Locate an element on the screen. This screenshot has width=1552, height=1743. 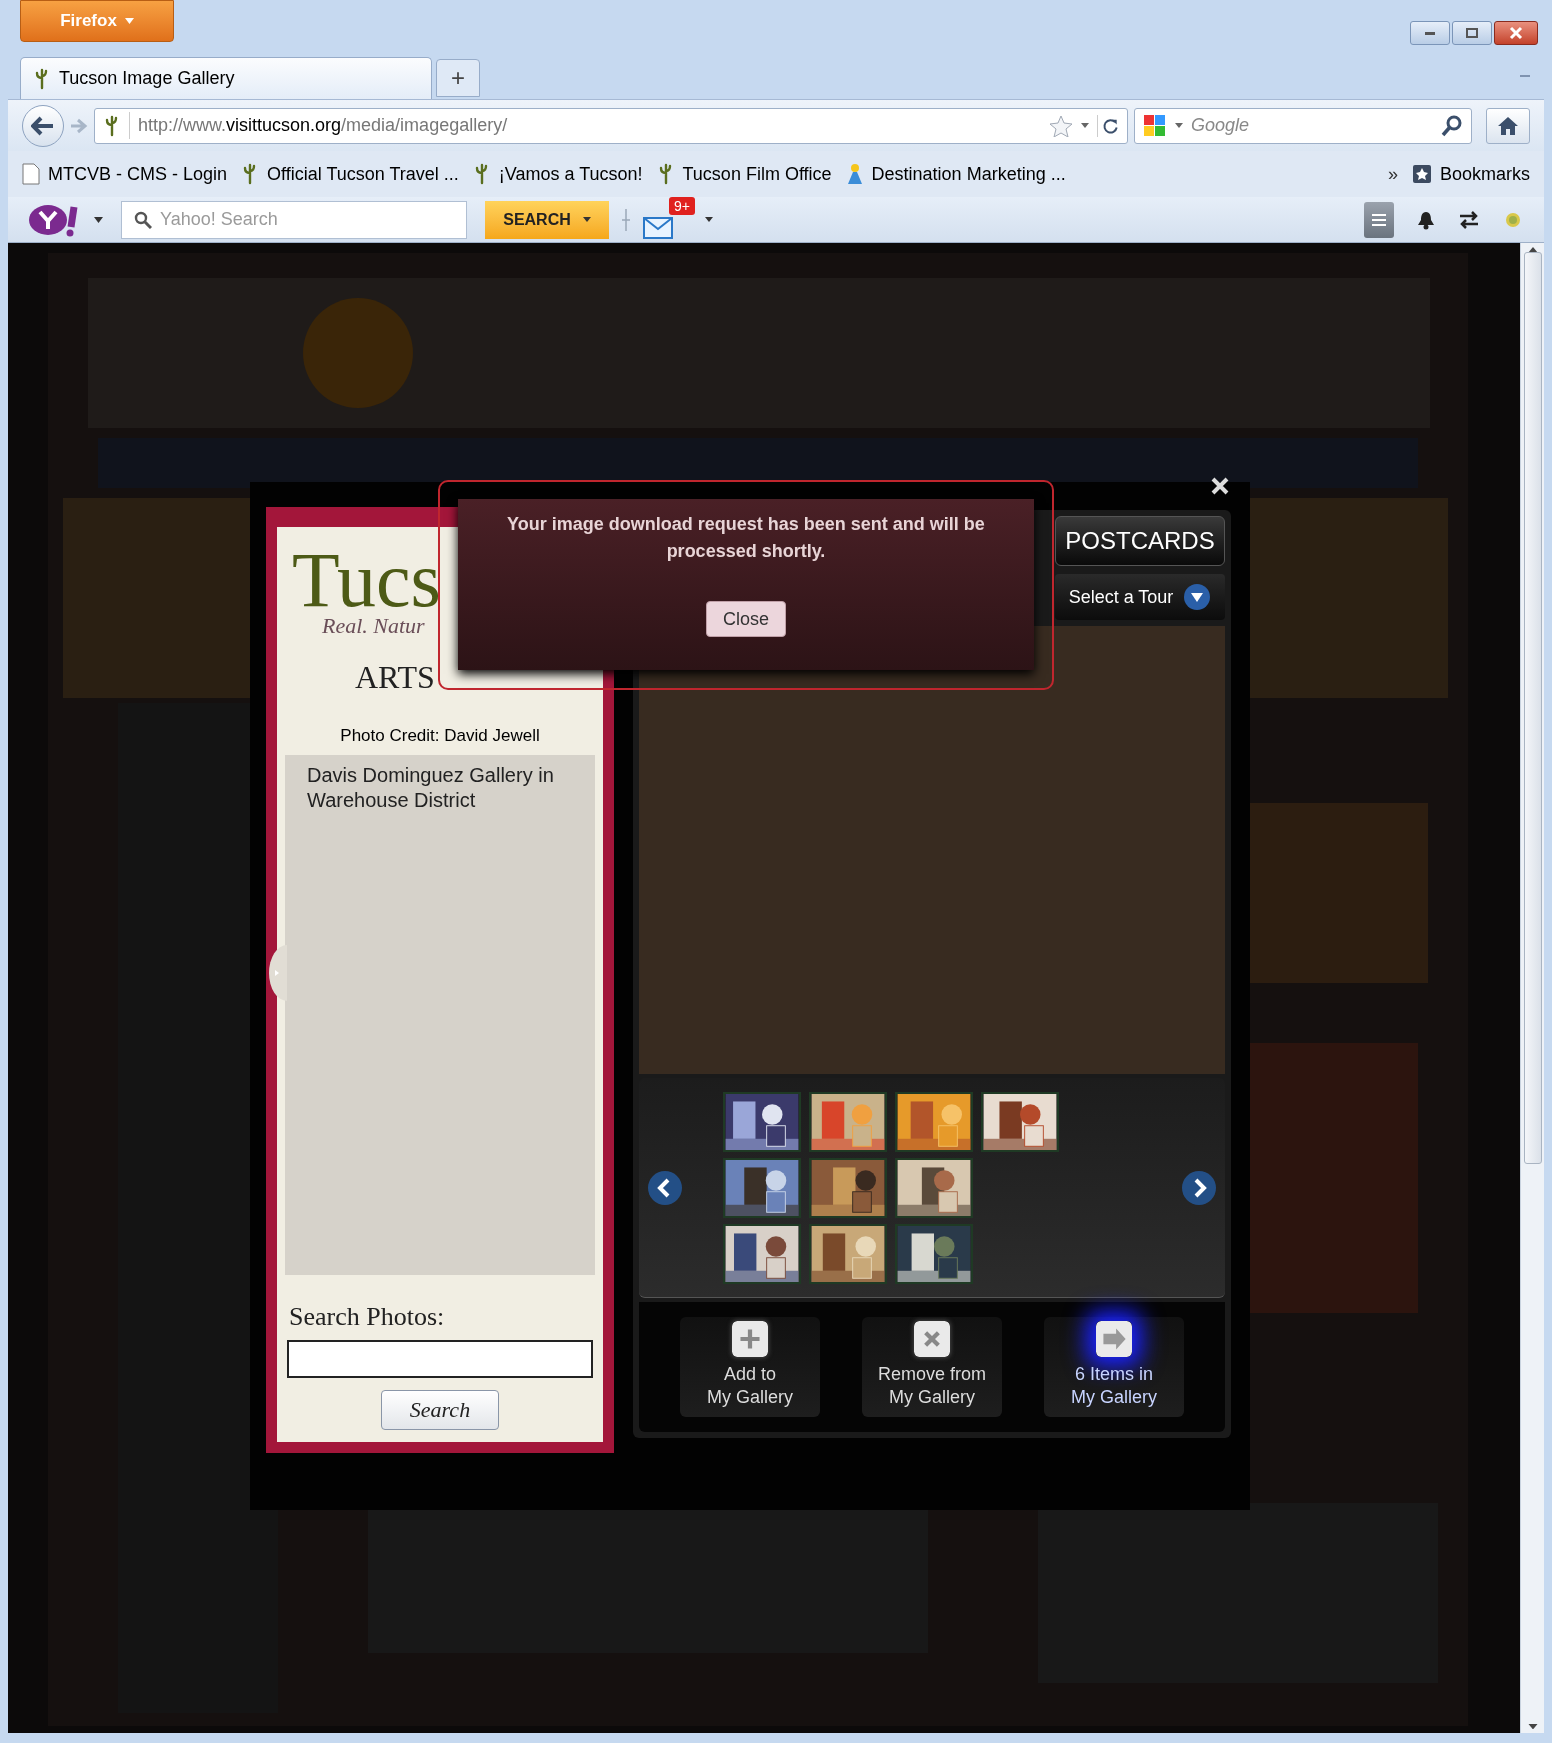
alert-message: Your image download request has been sent and will be processed shortly. is located at coordinates (746, 538).